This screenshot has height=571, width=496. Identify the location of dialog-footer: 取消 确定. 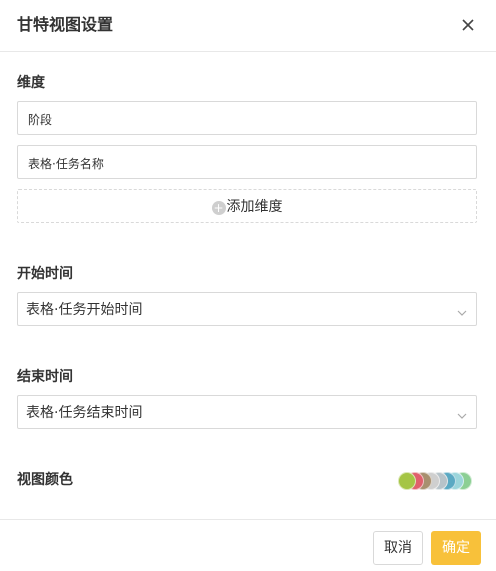
(248, 545).